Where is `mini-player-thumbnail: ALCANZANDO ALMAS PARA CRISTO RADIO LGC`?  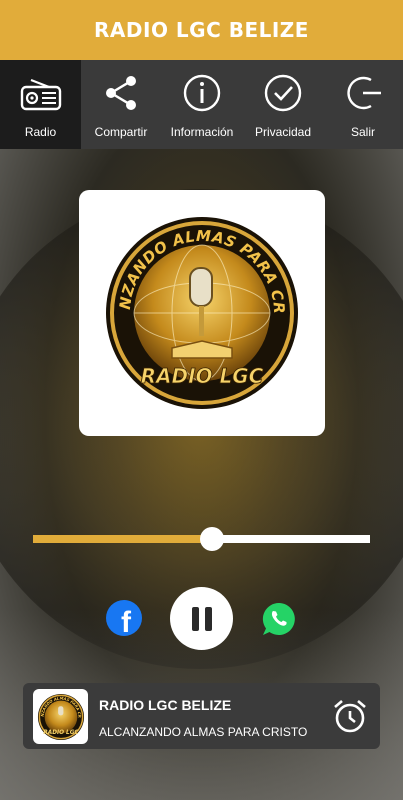
mini-player-thumbnail: ALCANZANDO ALMAS PARA CRISTO RADIO LGC is located at coordinates (60, 716).